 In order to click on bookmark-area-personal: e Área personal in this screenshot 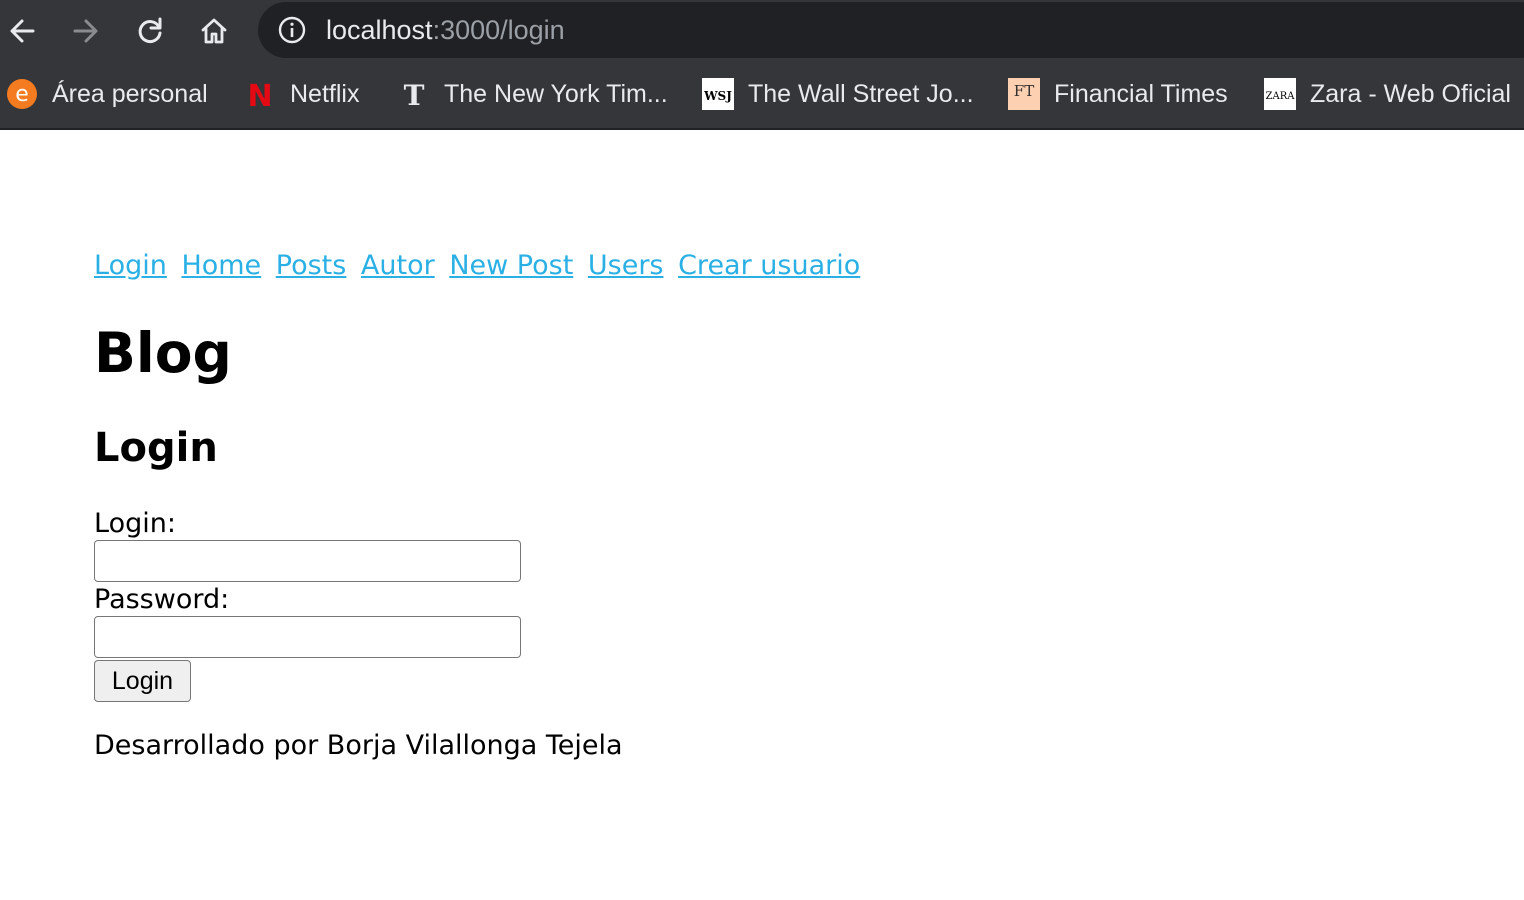, I will do `click(107, 94)`.